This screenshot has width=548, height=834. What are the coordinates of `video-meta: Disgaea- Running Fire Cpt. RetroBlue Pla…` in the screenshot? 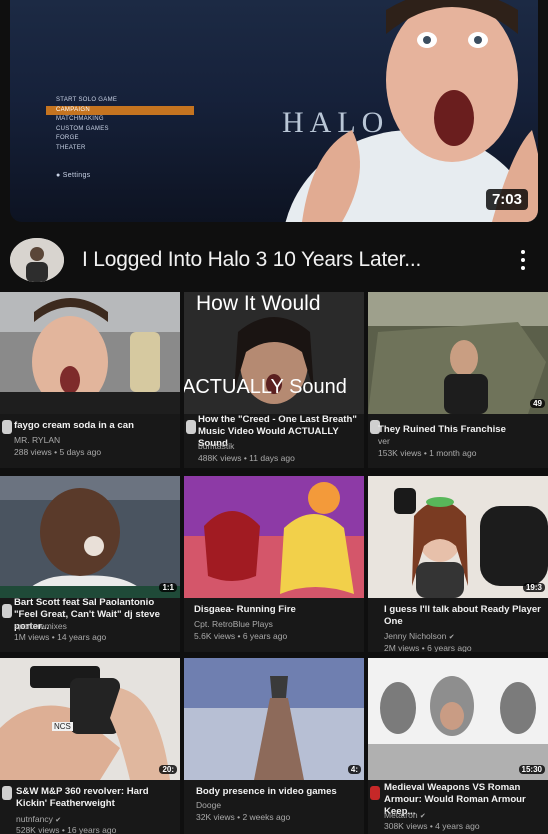 It's located at (274, 625).